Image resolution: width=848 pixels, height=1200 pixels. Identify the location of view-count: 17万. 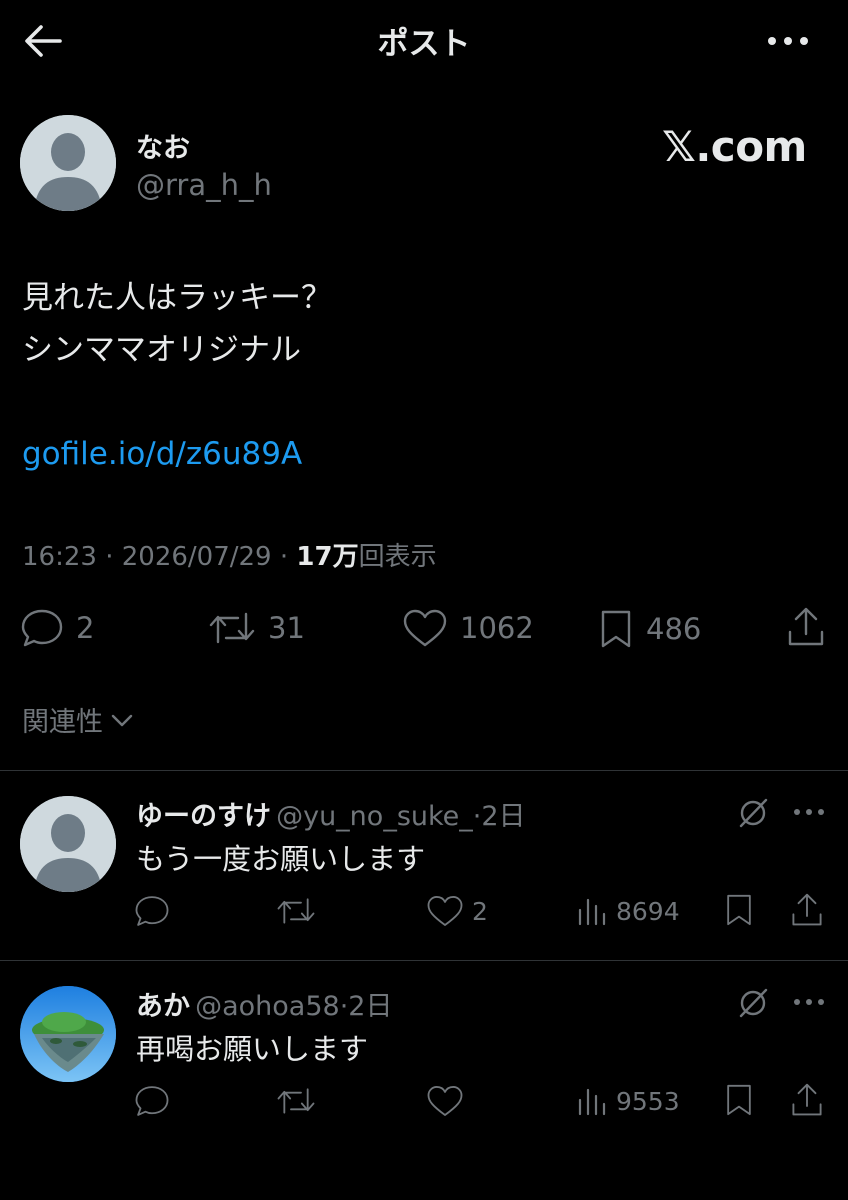
(327, 557).